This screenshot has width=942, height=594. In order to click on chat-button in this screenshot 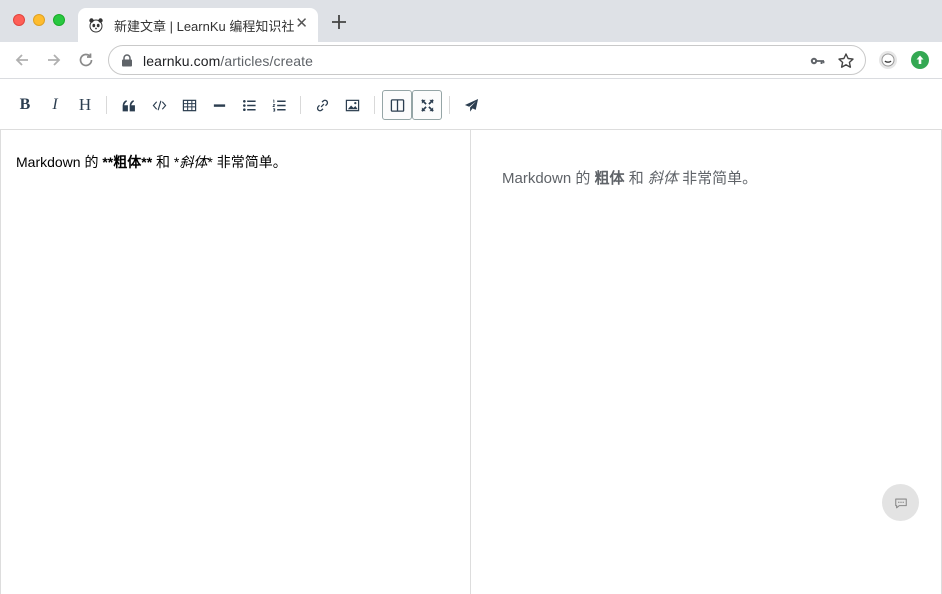, I will do `click(900, 502)`.